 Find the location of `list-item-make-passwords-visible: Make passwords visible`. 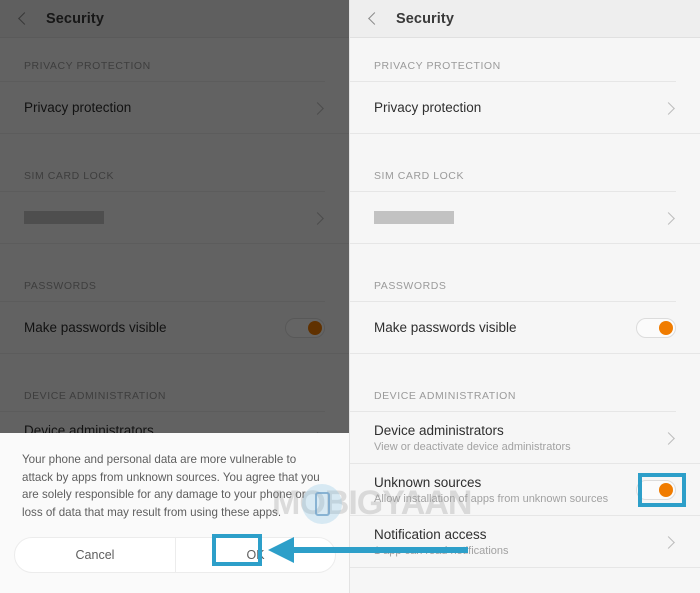

list-item-make-passwords-visible: Make passwords visible is located at coordinates (525, 328).